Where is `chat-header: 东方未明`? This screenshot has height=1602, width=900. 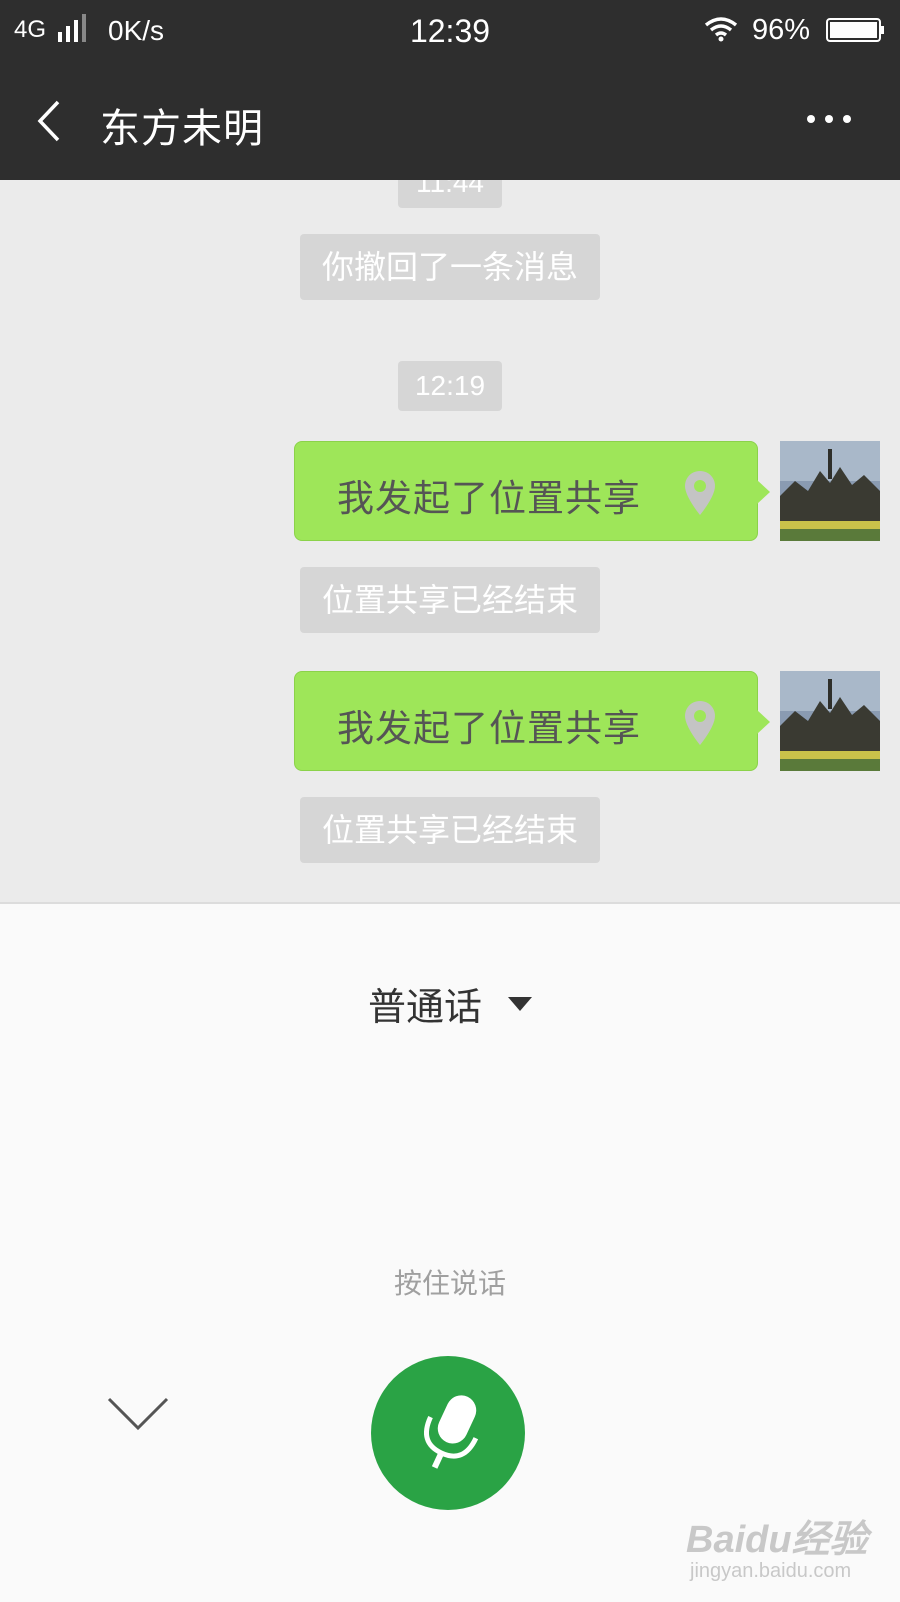 chat-header: 东方未明 is located at coordinates (450, 120).